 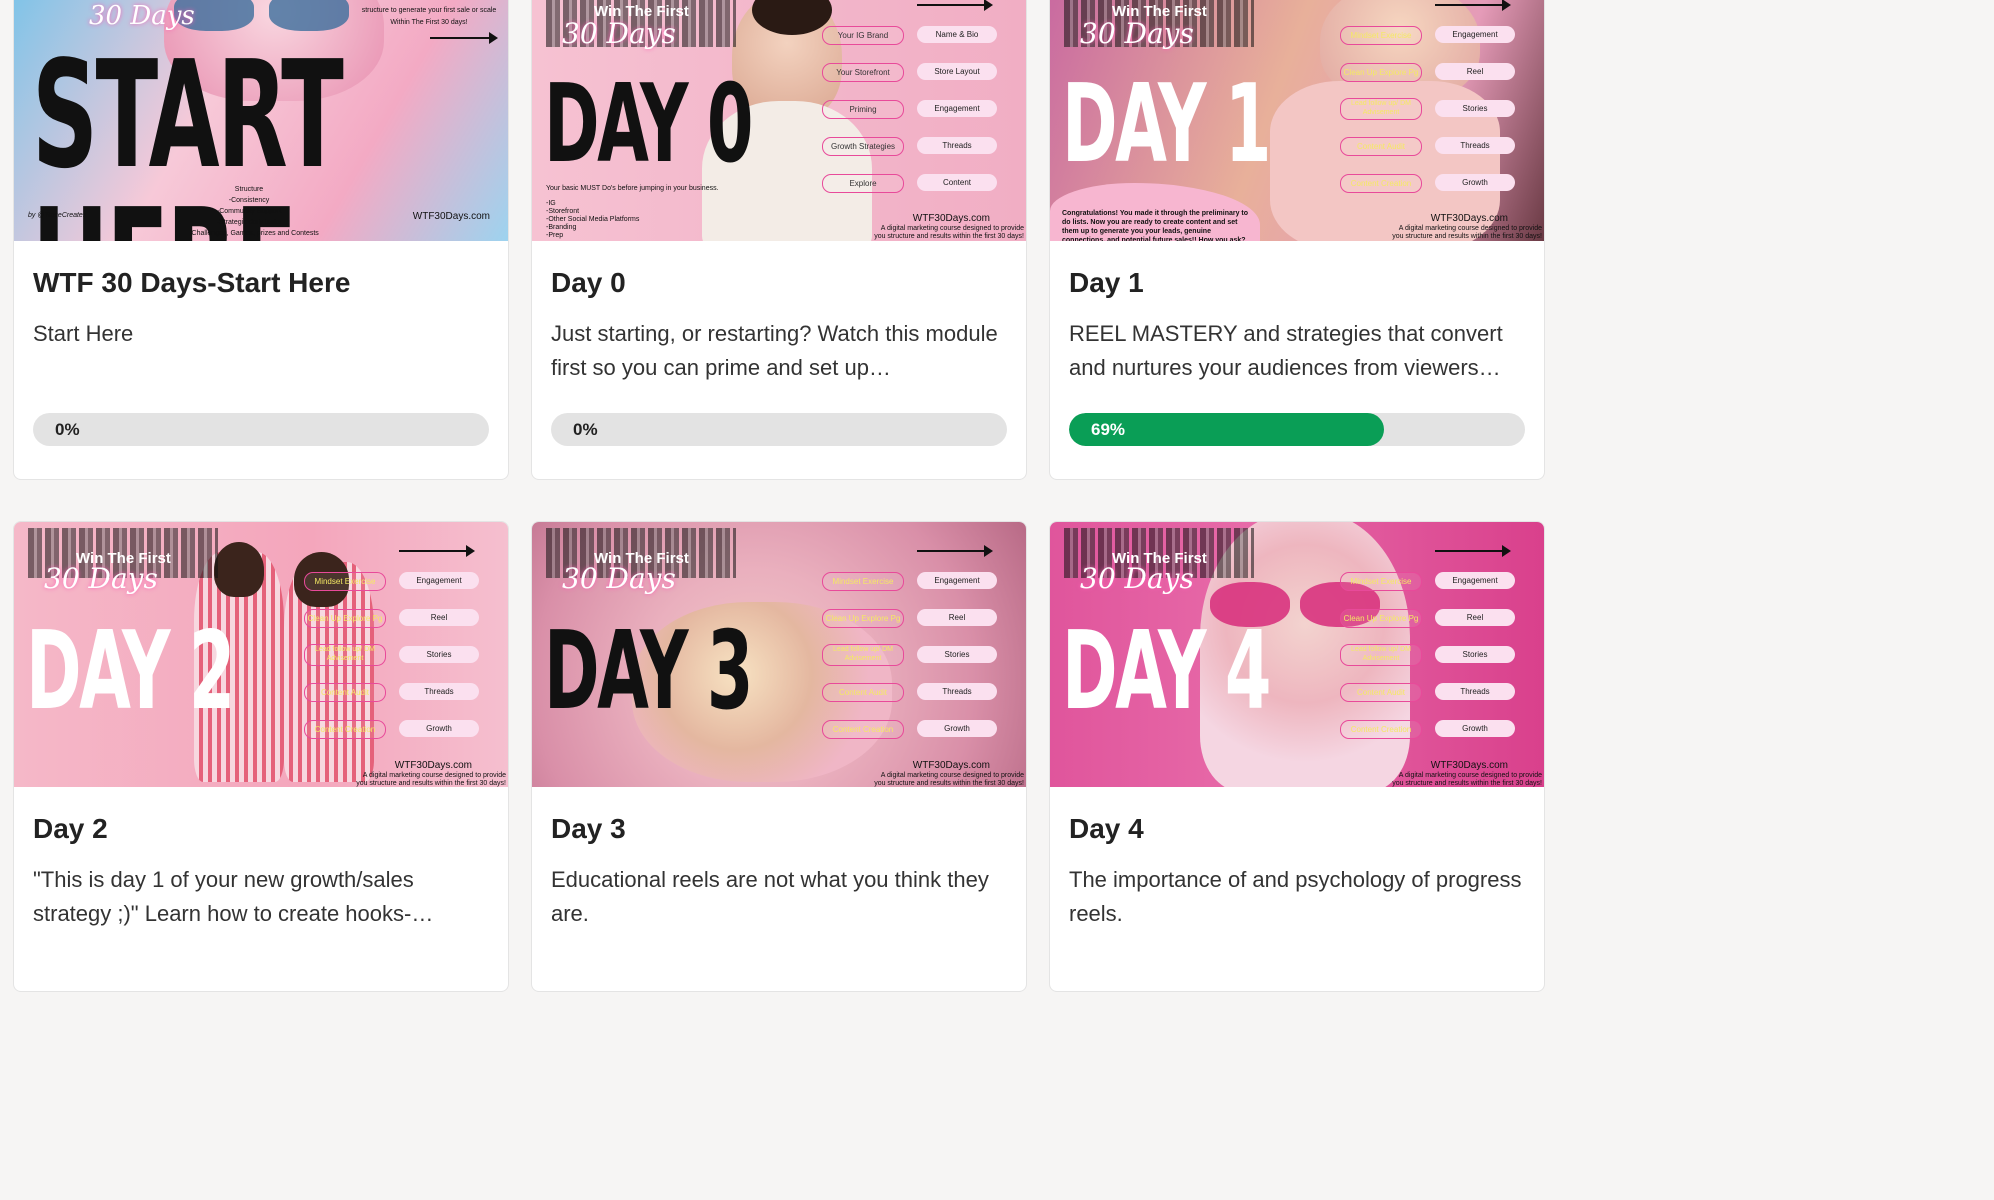 I want to click on thumbnail-text: -Challenges, Games, prizes and Contests, so click(x=254, y=233).